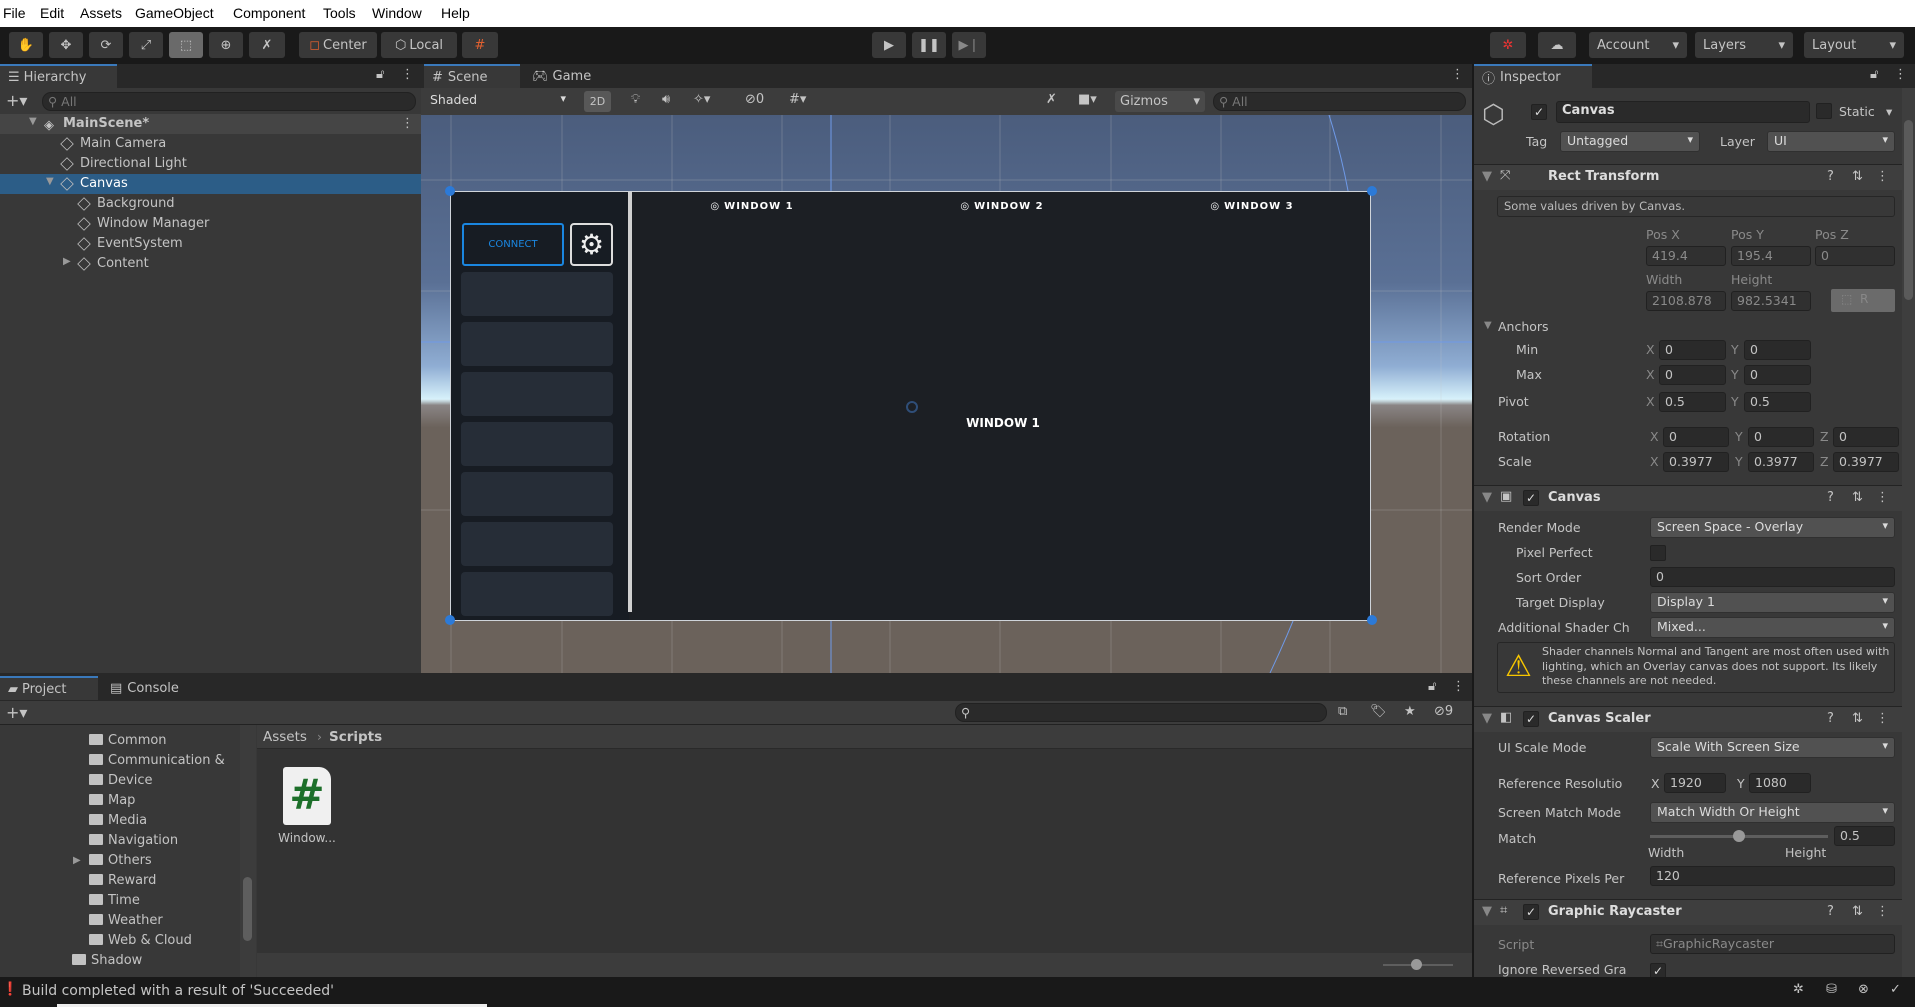  What do you see at coordinates (1508, 45) in the screenshot?
I see `collab-icon: ✲` at bounding box center [1508, 45].